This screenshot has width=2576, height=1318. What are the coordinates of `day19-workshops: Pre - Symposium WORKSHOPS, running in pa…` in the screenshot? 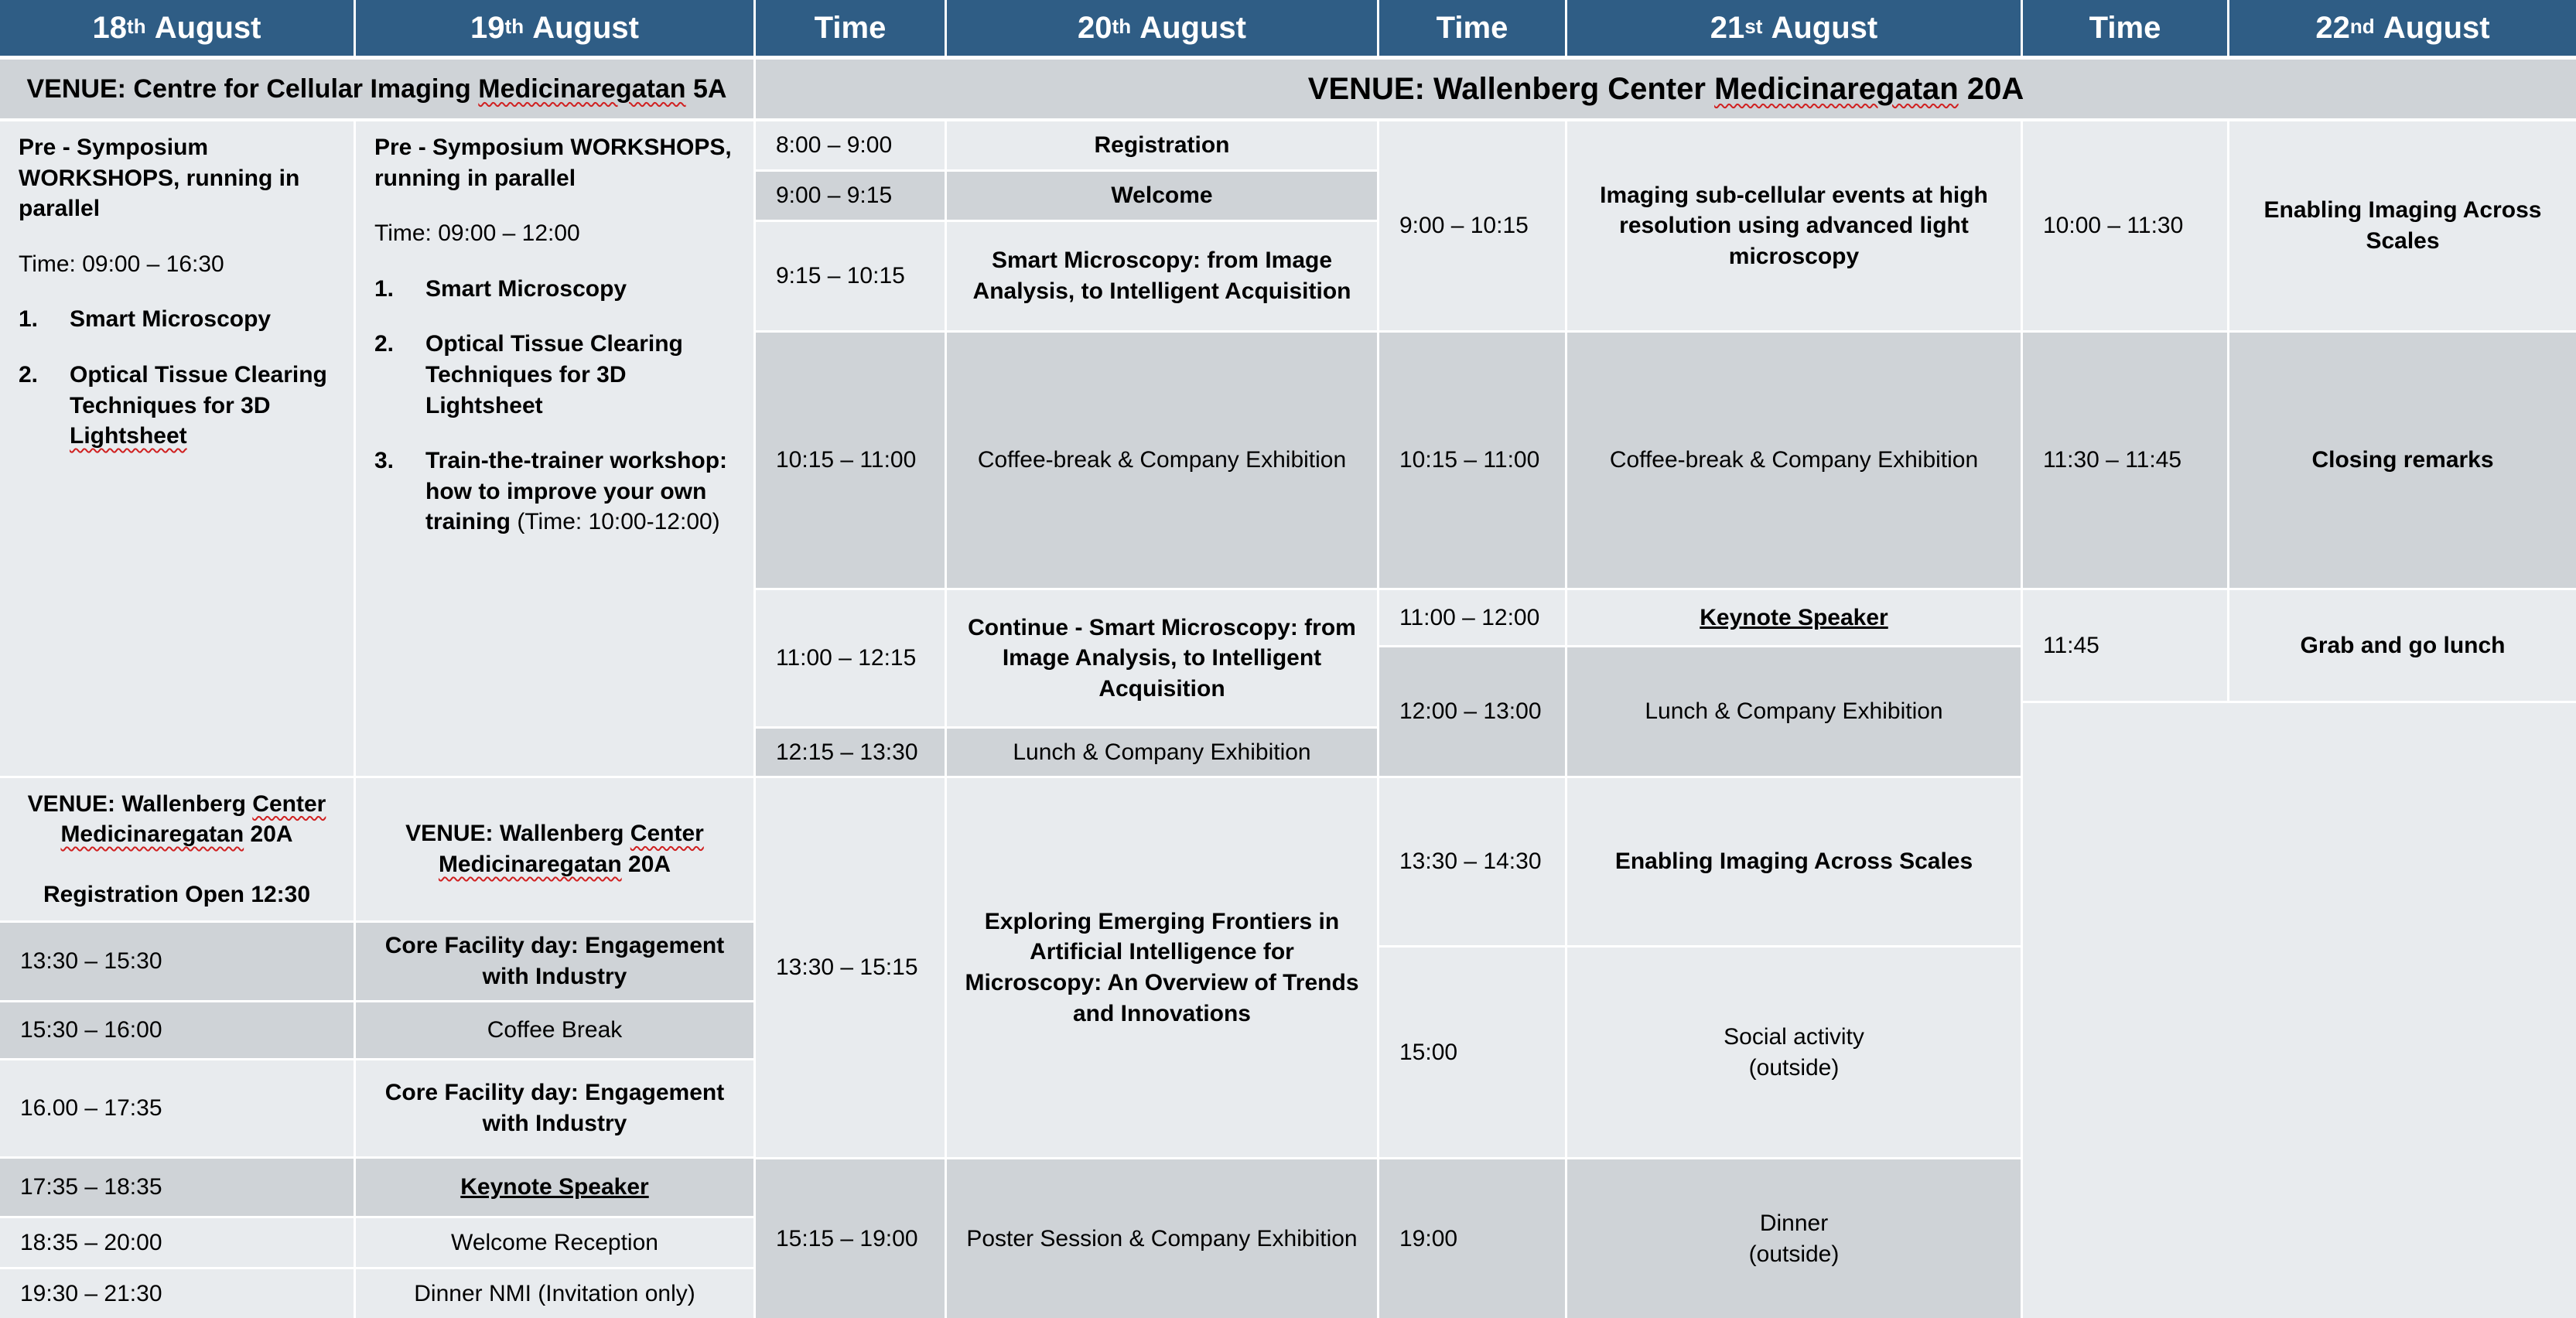 It's located at (554, 448).